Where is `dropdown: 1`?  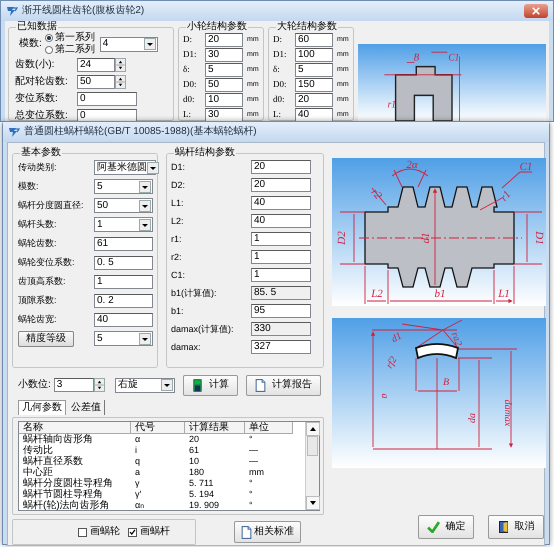
dropdown: 1 is located at coordinates (123, 224).